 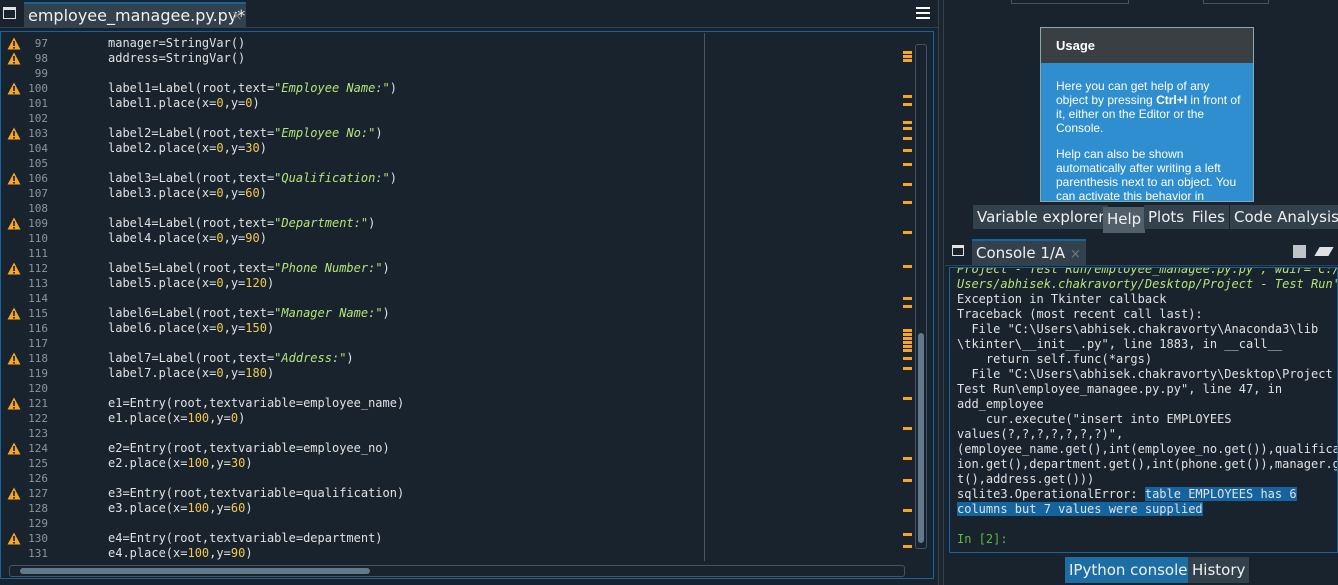 I want to click on code-line: label4=Label(root,text="Department:"), so click(x=489, y=223).